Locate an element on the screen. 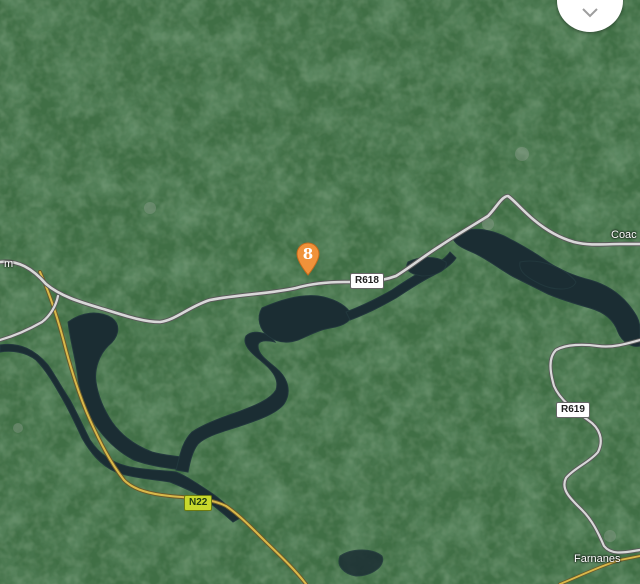 This screenshot has height=584, width=640. road-shield-r619: R619 is located at coordinates (573, 410).